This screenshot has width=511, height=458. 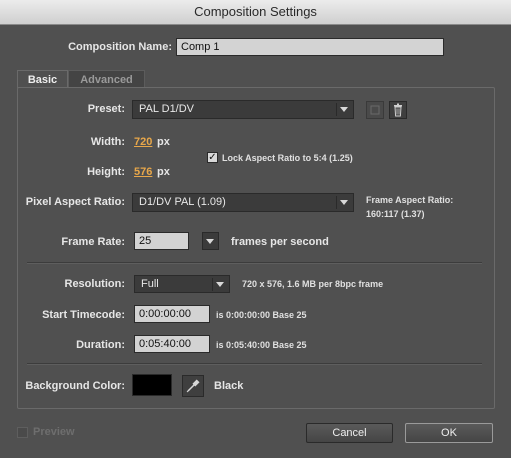 I want to click on save-preset-icon, so click(x=375, y=110).